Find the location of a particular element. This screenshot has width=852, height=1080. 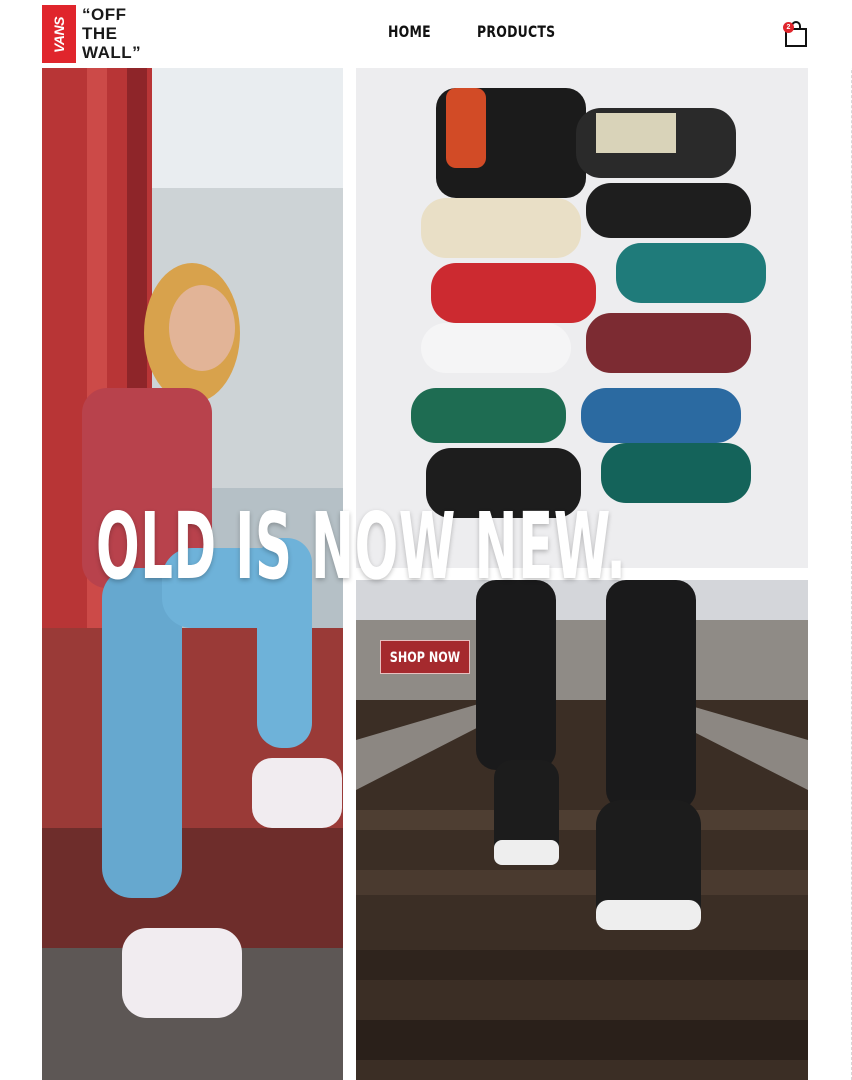

brand-tagline: “OFF THE WALL” is located at coordinates (111, 33).